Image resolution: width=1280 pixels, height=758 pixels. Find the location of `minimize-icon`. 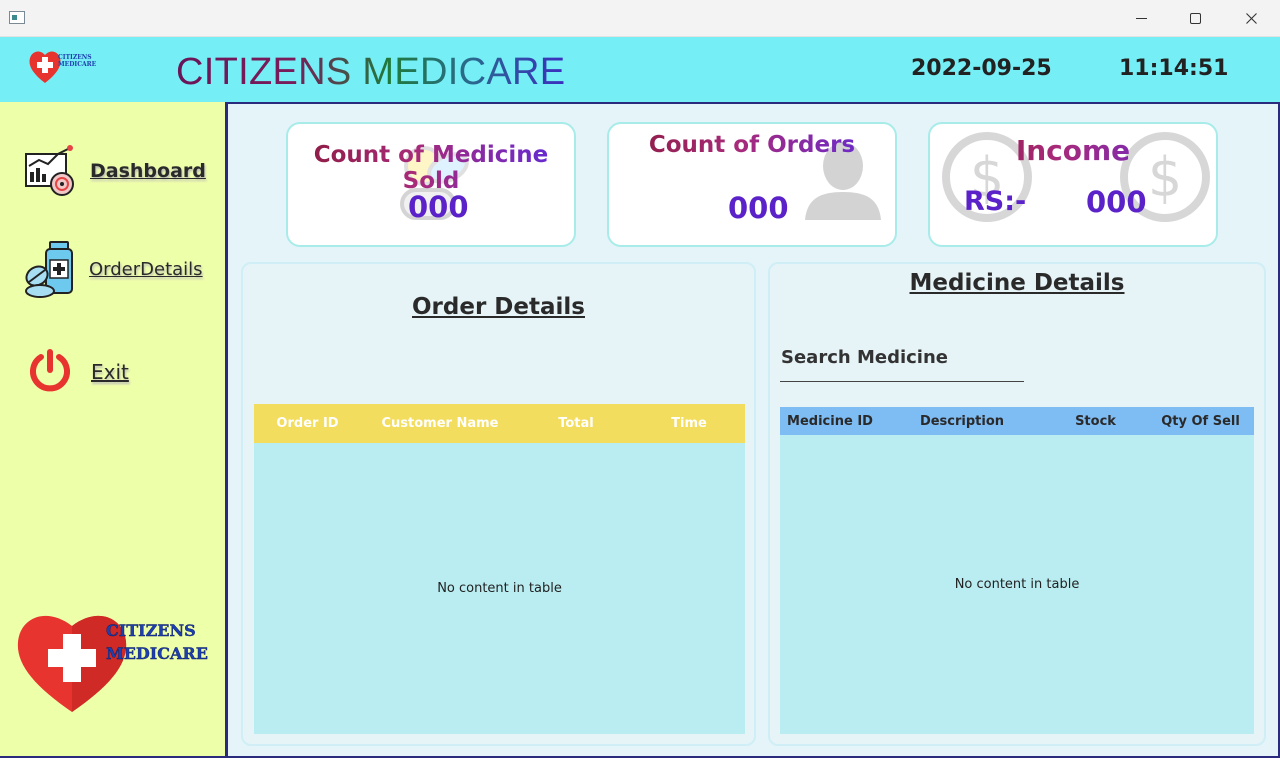

minimize-icon is located at coordinates (1141, 18).